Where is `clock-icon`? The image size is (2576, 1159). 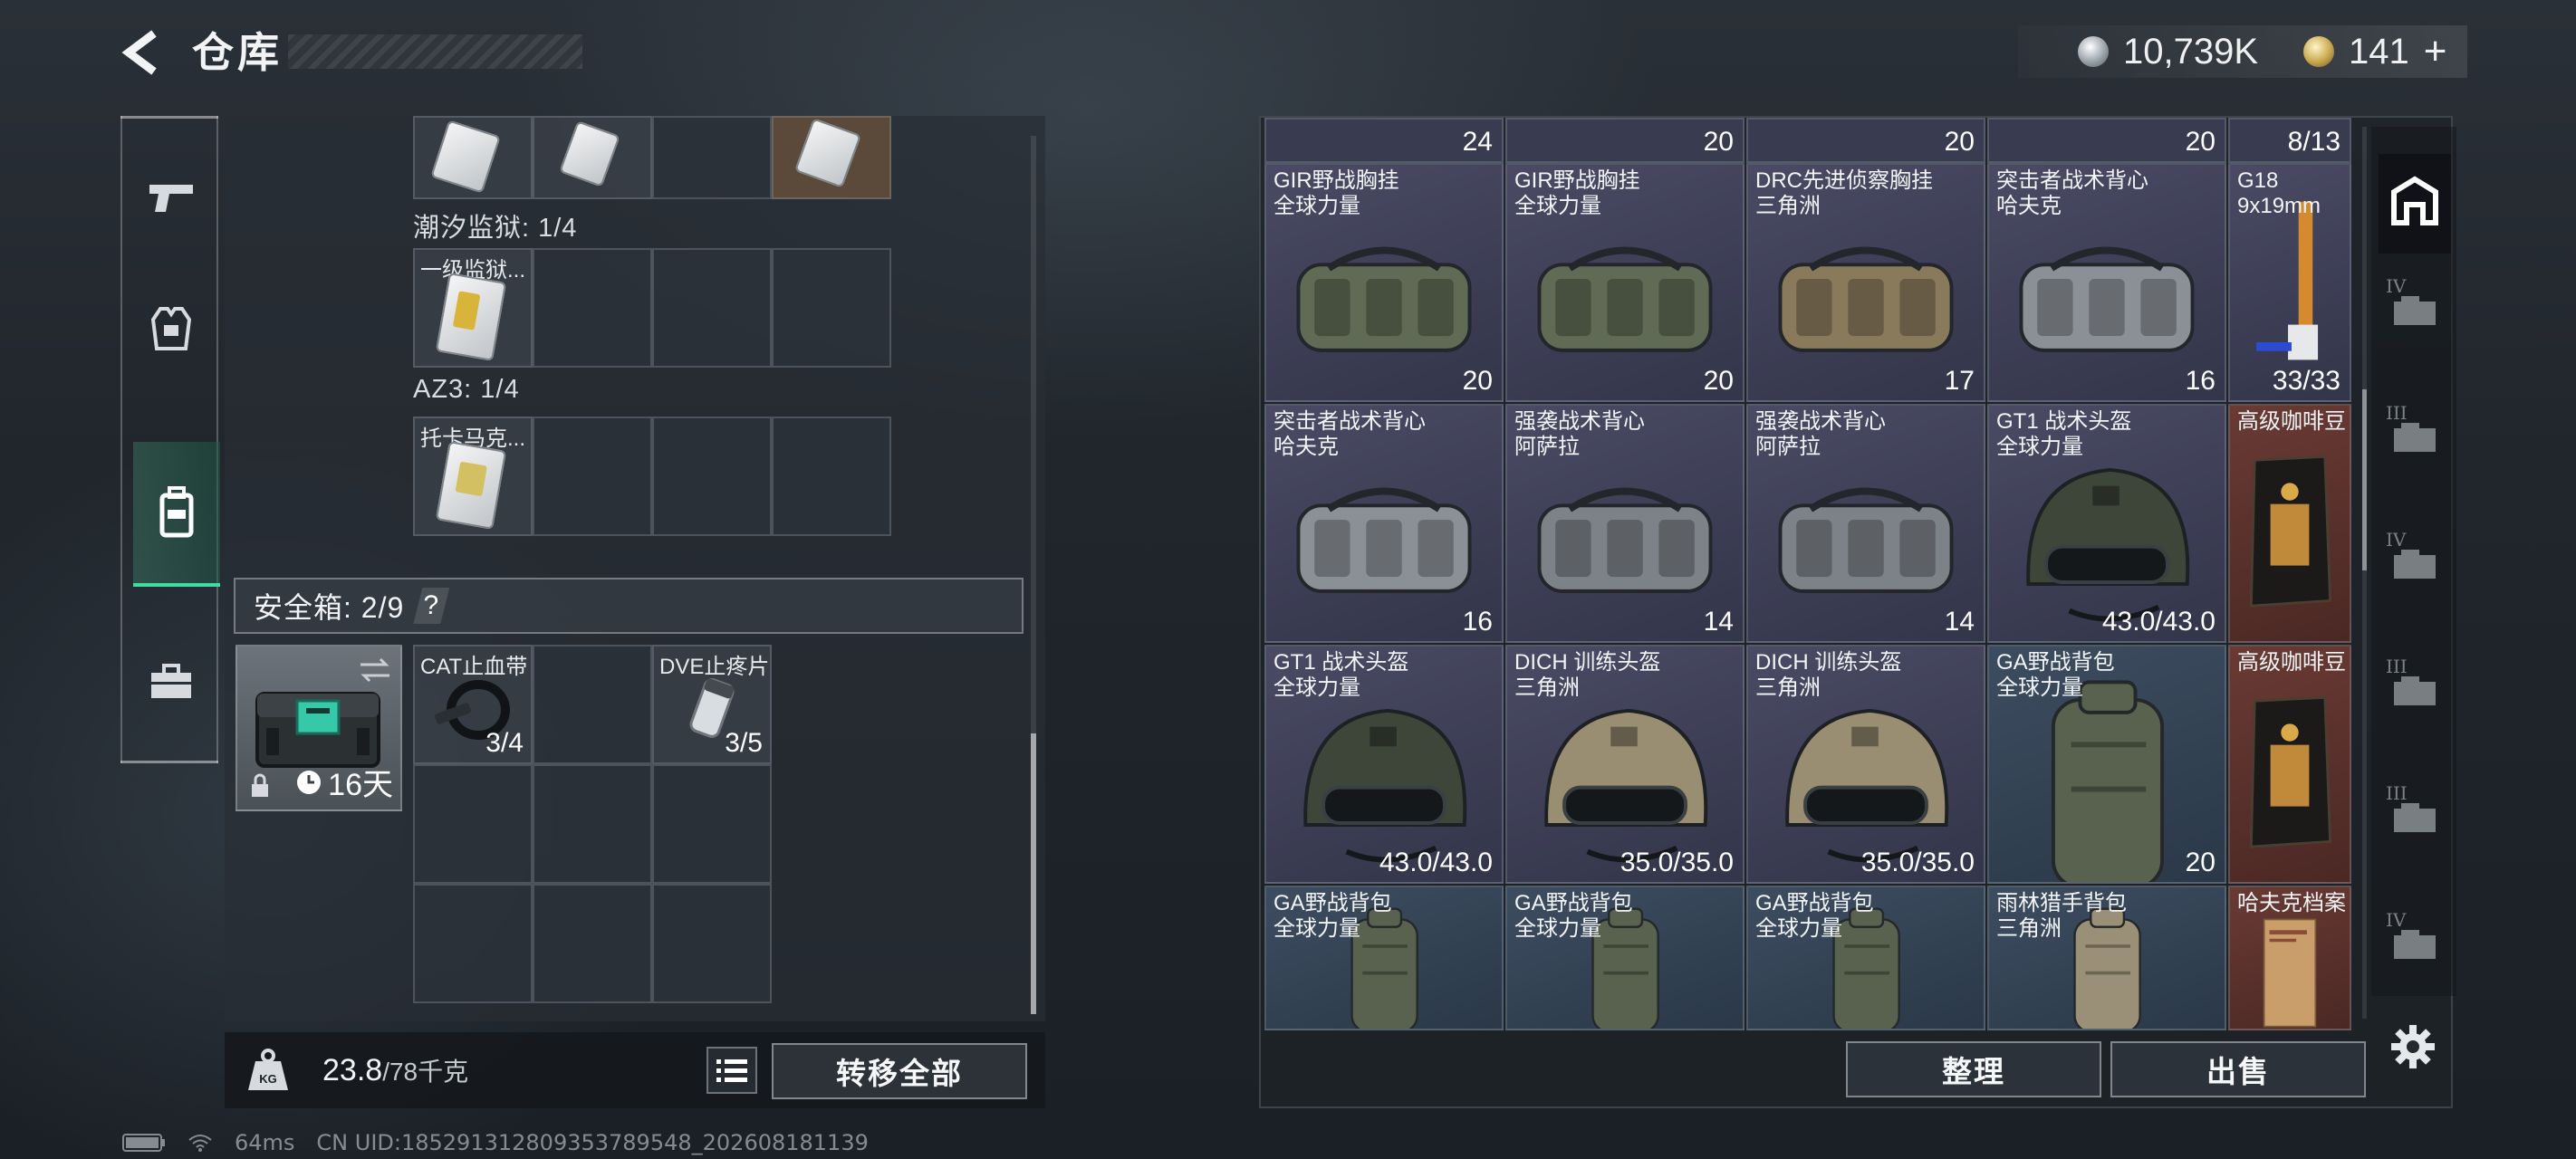
clock-icon is located at coordinates (309, 782).